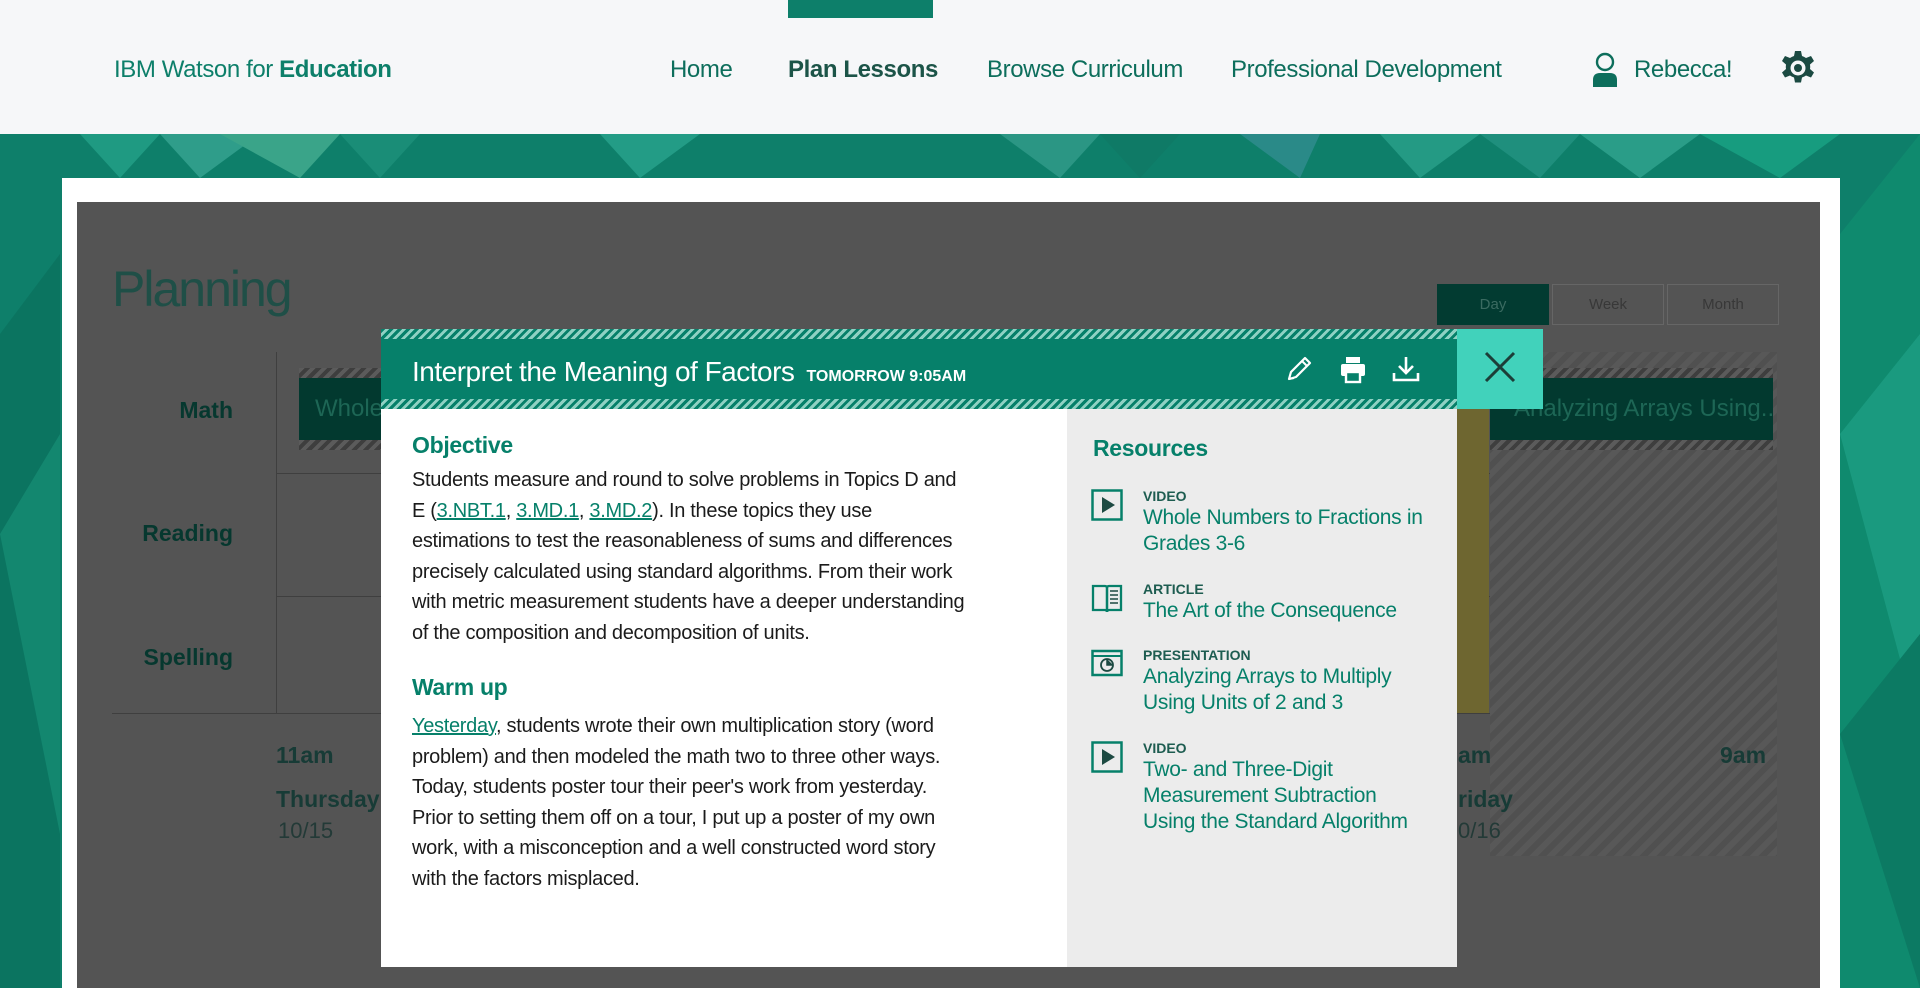  What do you see at coordinates (1173, 589) in the screenshot?
I see `resource-type: ARTICLE` at bounding box center [1173, 589].